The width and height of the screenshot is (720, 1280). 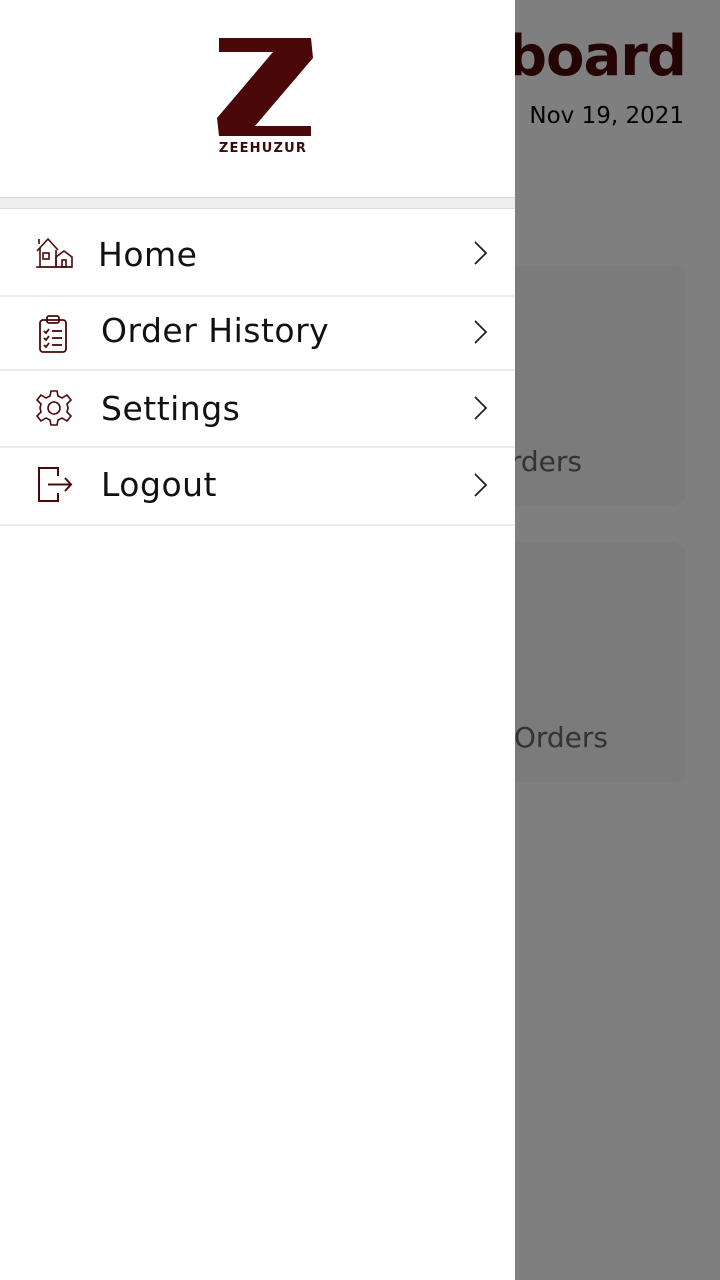 What do you see at coordinates (53, 334) in the screenshot?
I see `clipboard-list-icon` at bounding box center [53, 334].